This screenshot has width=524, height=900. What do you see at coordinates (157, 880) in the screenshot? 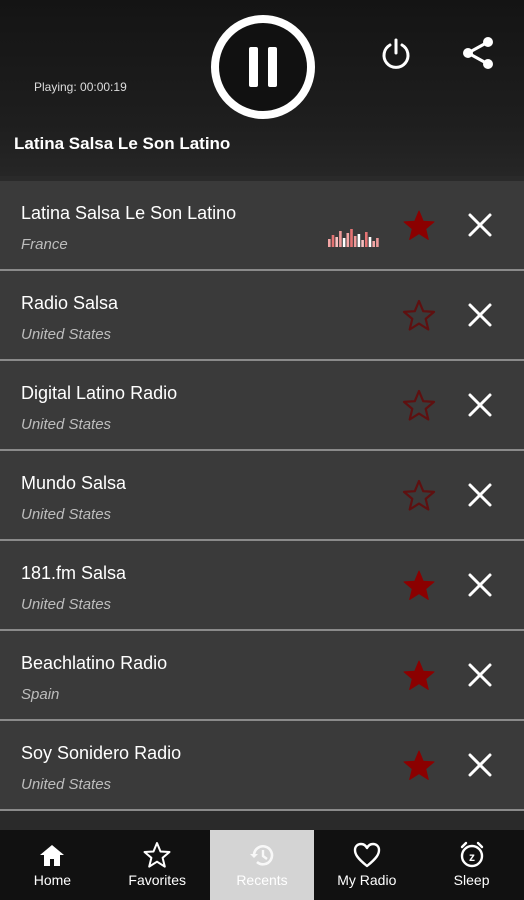
I see `nav-label: Favorites` at bounding box center [157, 880].